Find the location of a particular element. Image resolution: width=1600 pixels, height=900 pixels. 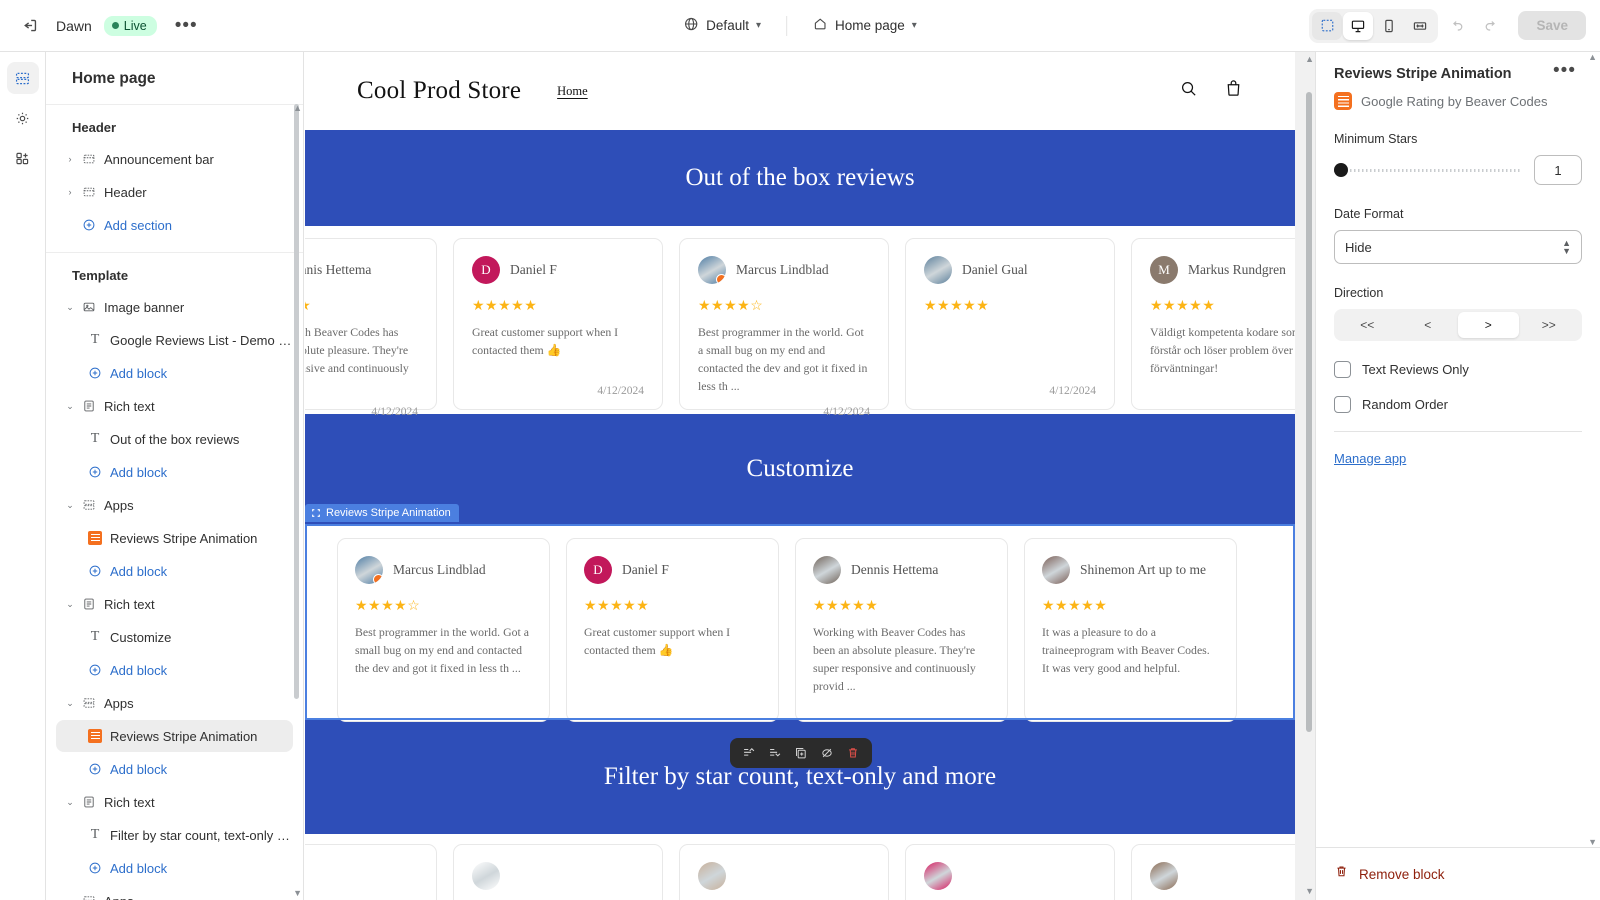

preview-scroll-up-arrow: ▲ is located at coordinates (1309, 59).